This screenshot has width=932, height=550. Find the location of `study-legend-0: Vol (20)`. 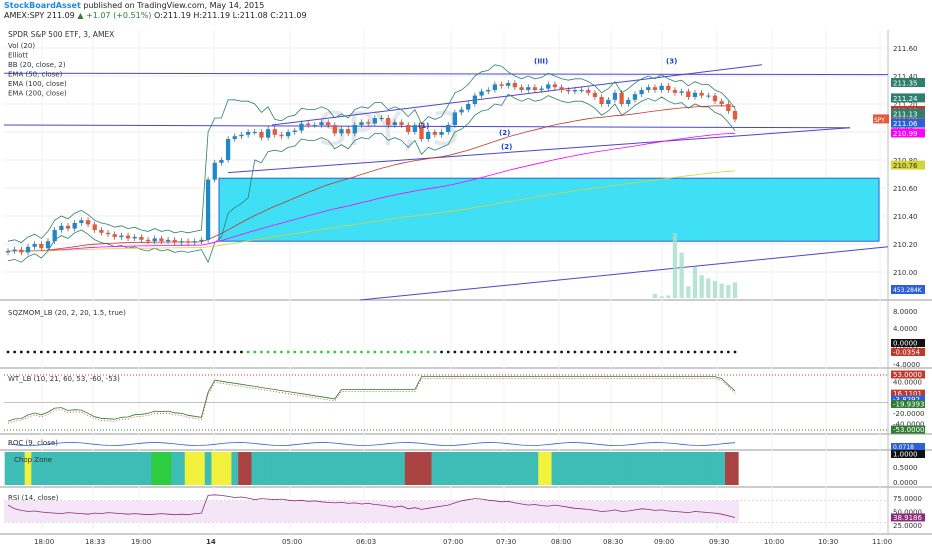

study-legend-0: Vol (20) is located at coordinates (21, 46).